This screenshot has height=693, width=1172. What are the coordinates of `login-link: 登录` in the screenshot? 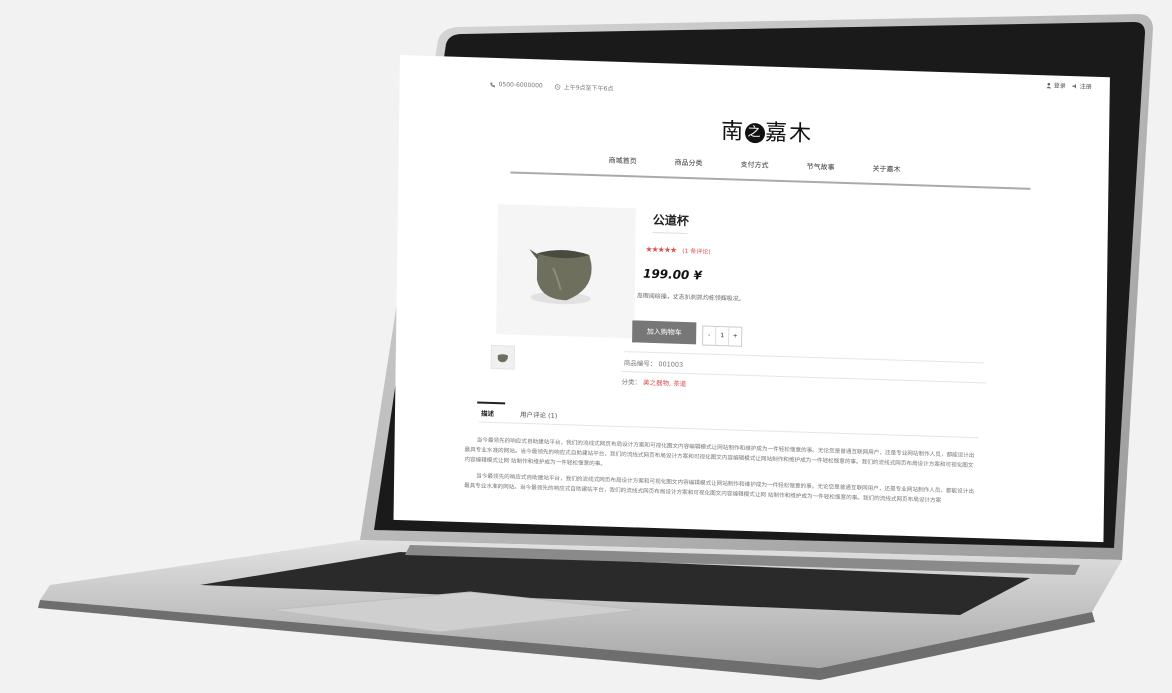 It's located at (1056, 85).